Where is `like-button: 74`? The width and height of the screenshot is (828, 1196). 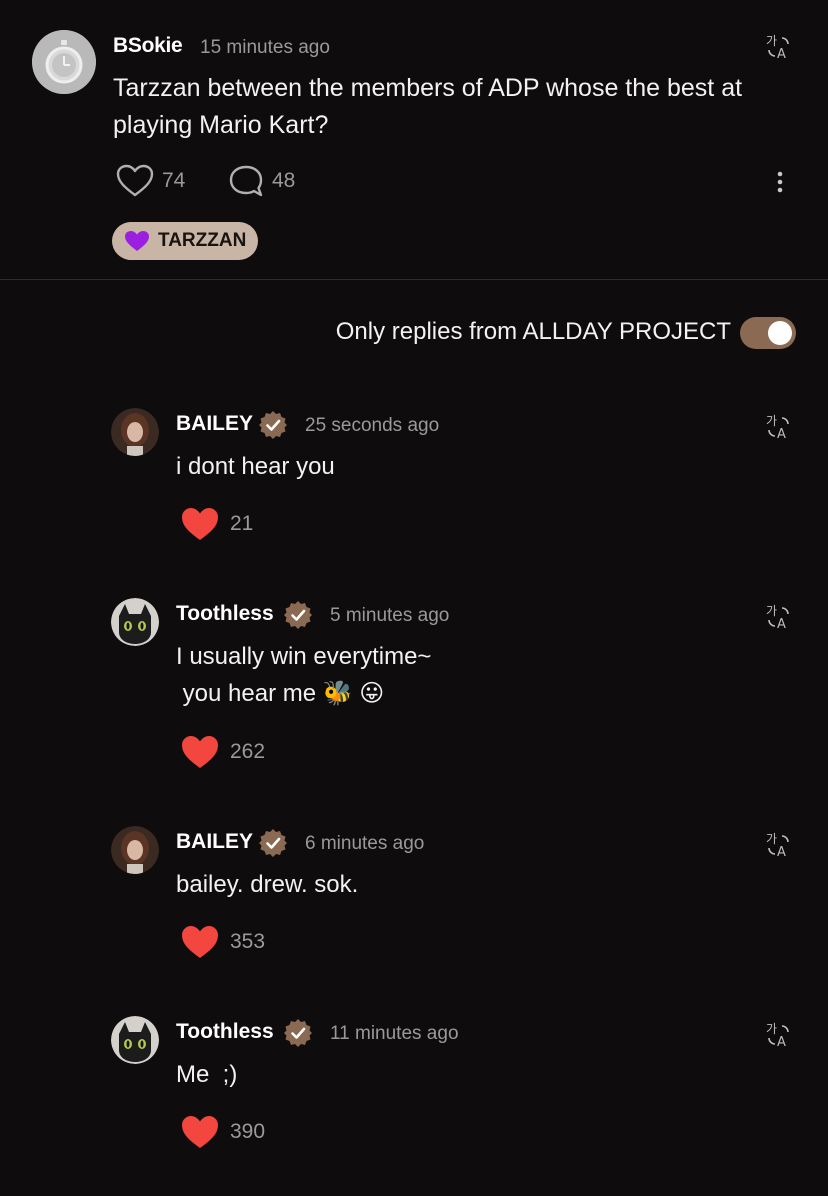
like-button: 74 is located at coordinates (150, 181).